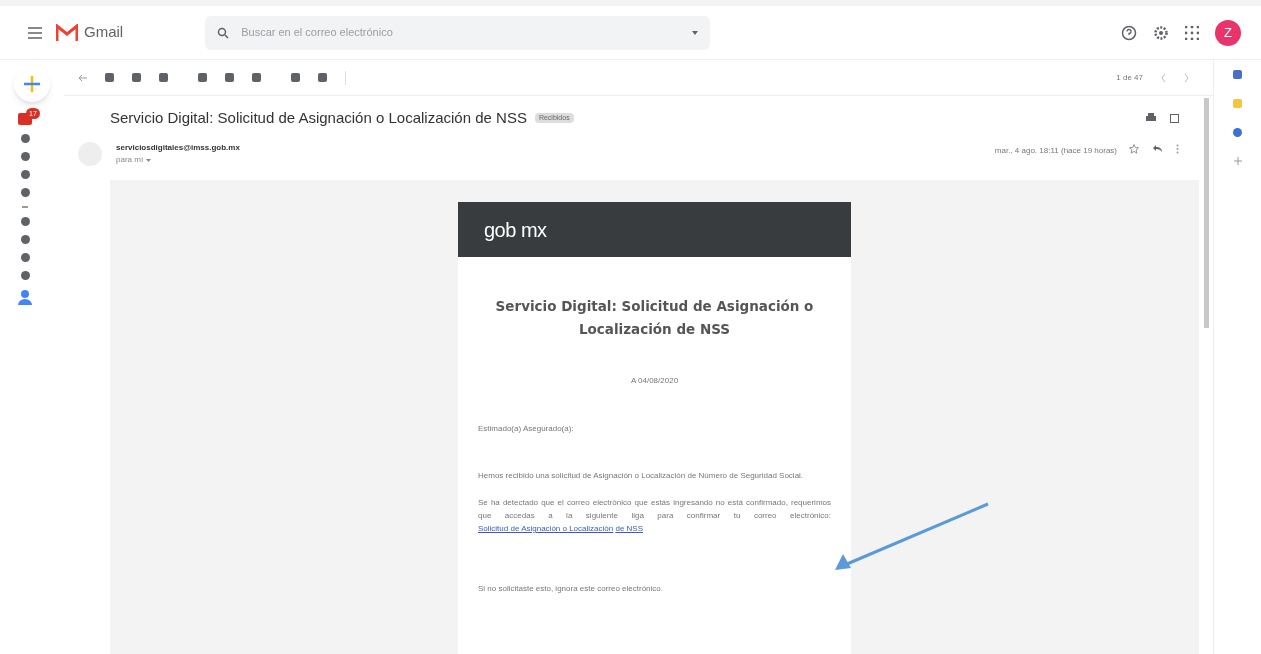 Image resolution: width=1261 pixels, height=654 pixels. Describe the element at coordinates (1177, 149) in the screenshot. I see `more-icon` at that location.